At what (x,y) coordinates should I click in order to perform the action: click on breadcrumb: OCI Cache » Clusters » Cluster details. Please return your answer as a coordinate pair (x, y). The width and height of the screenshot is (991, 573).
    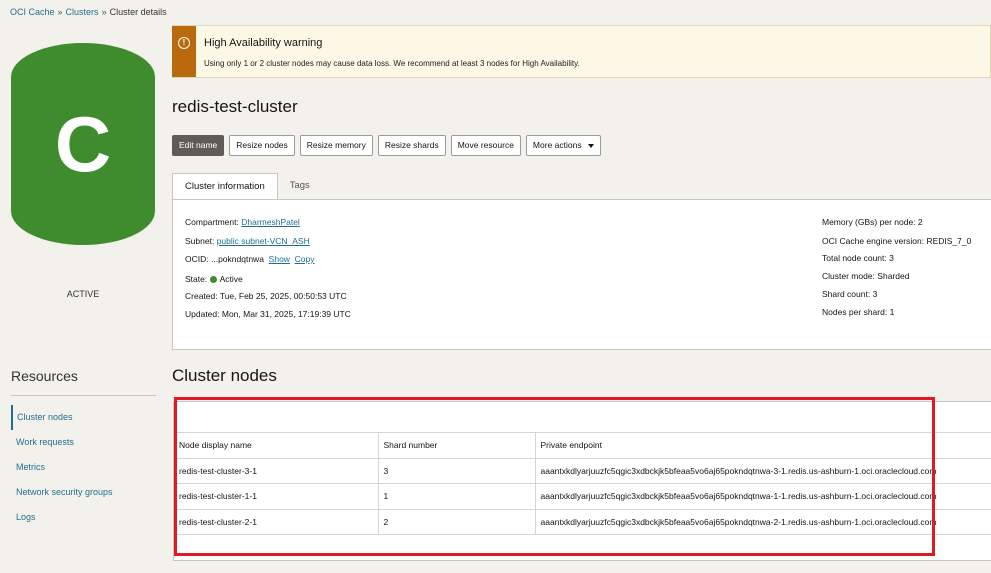
    Looking at the image, I should click on (88, 12).